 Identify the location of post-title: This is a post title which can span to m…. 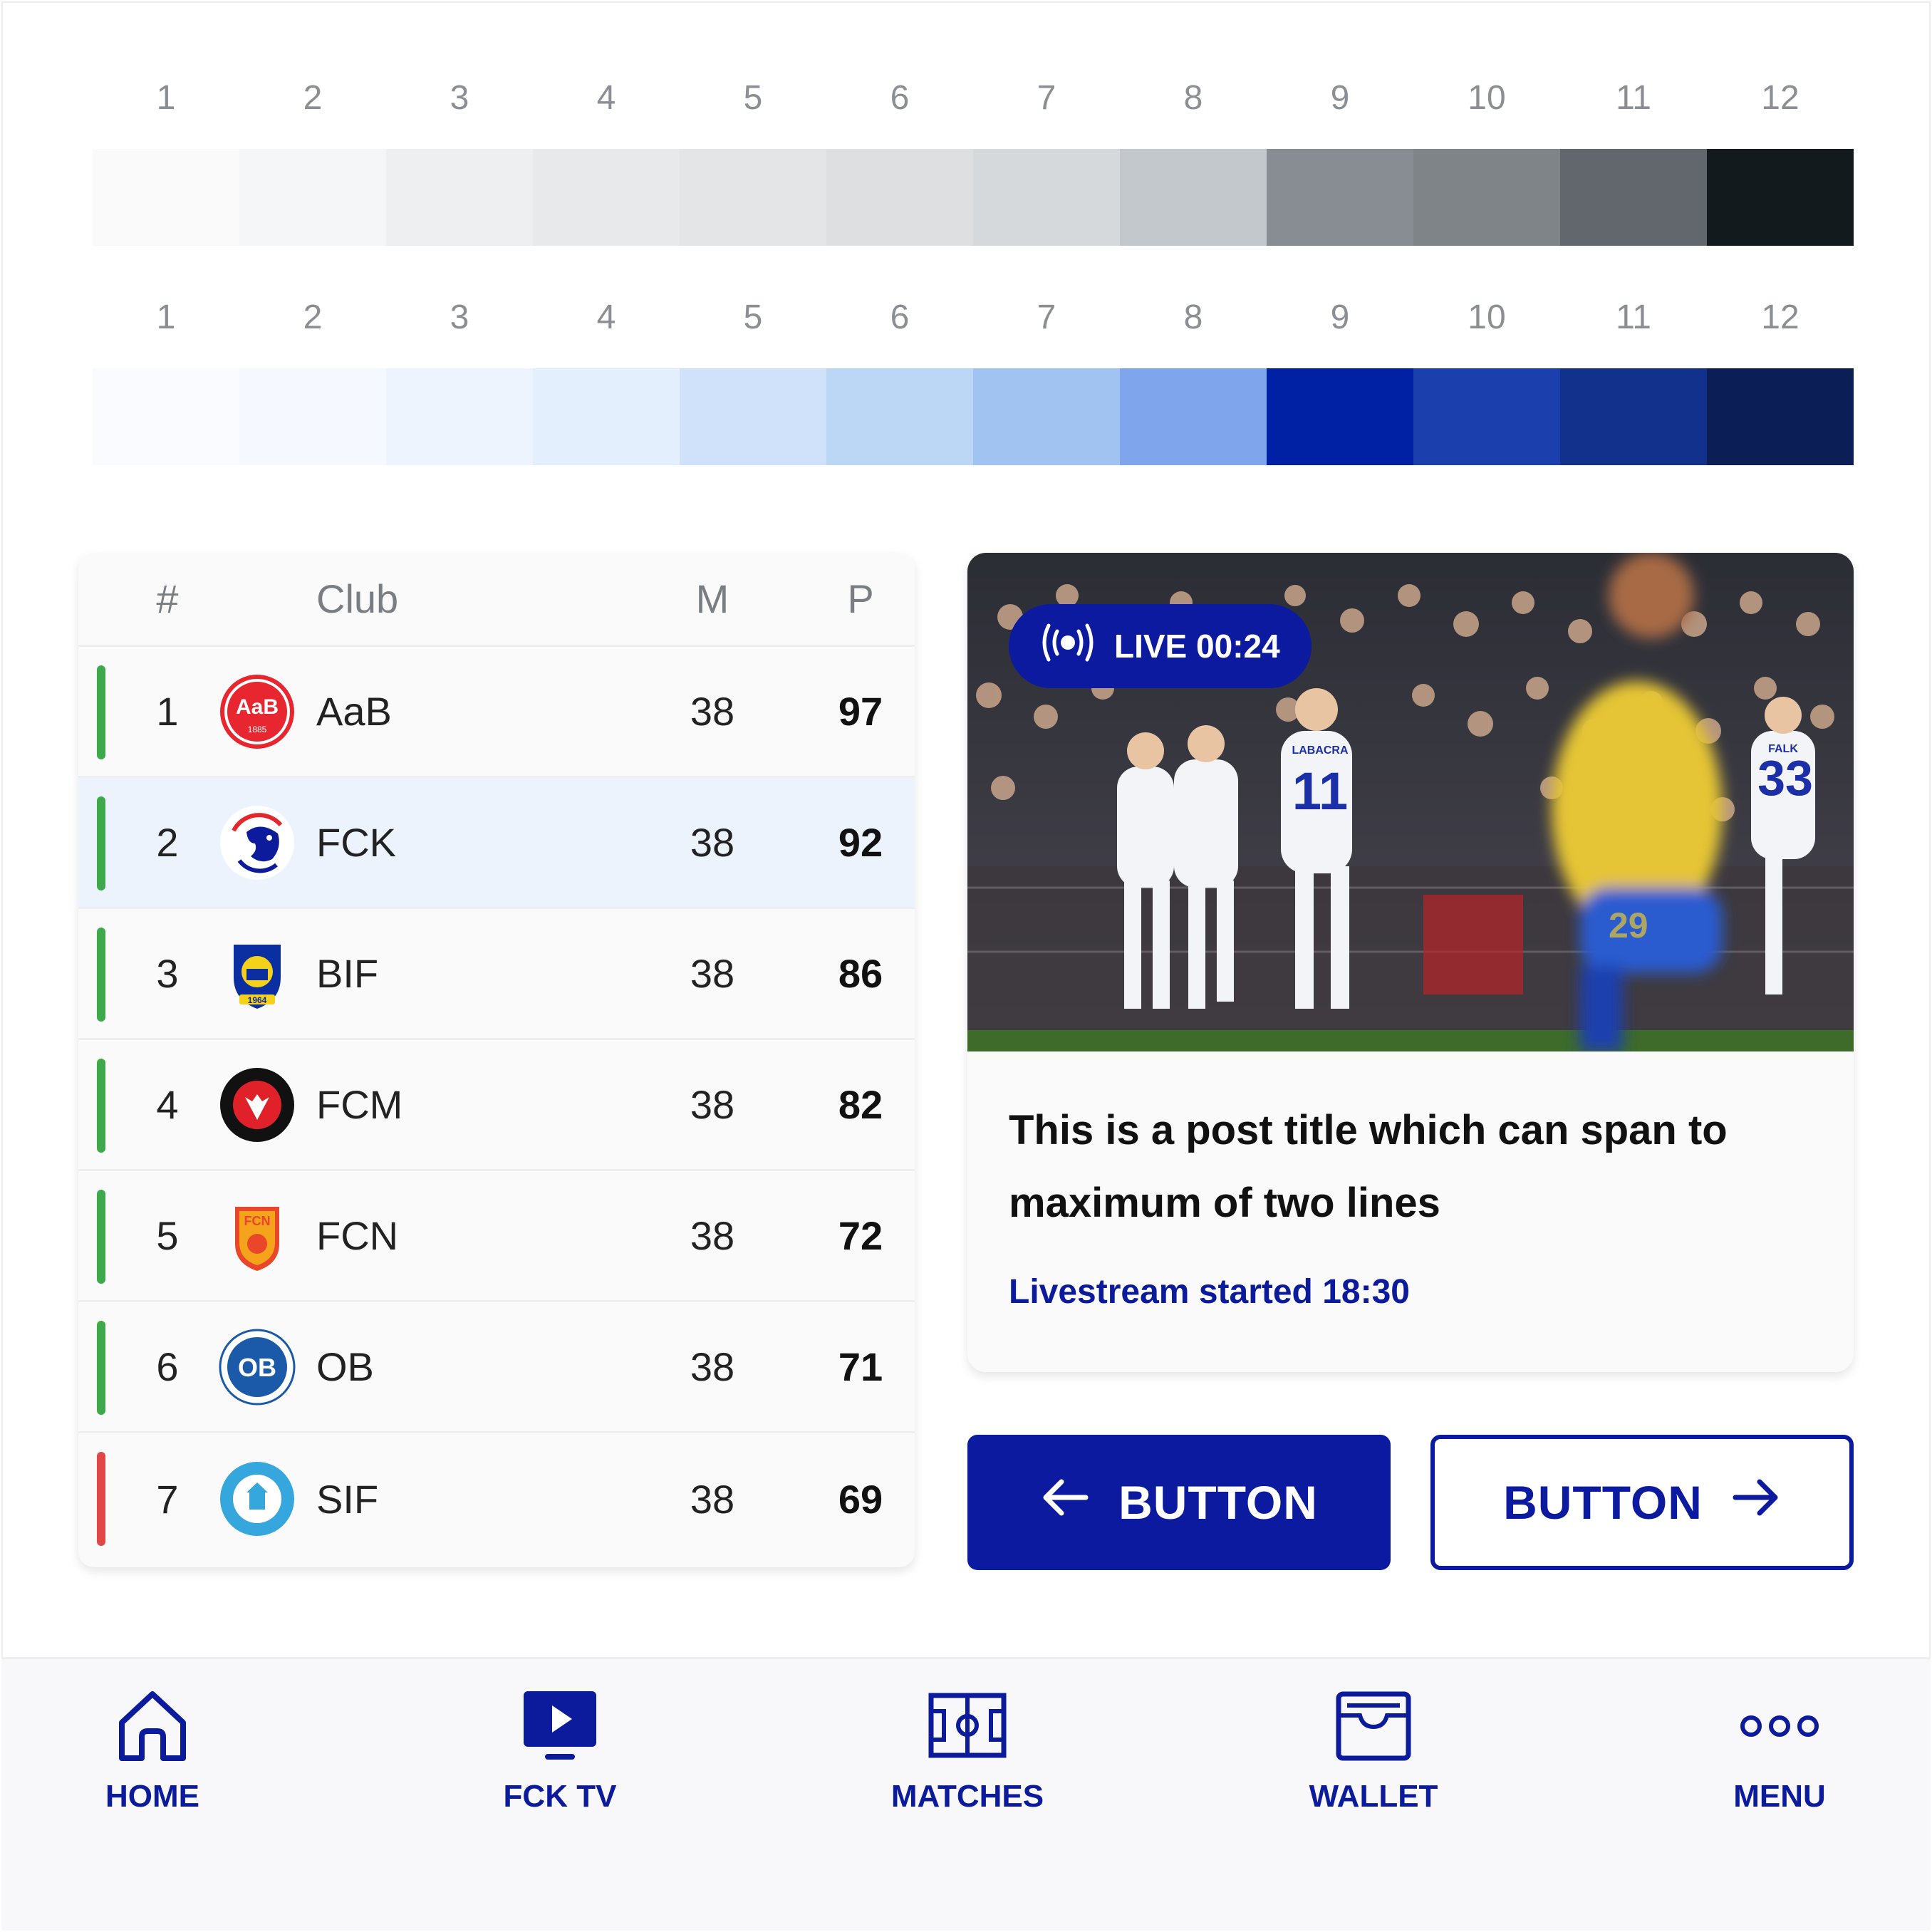
(1415, 1167).